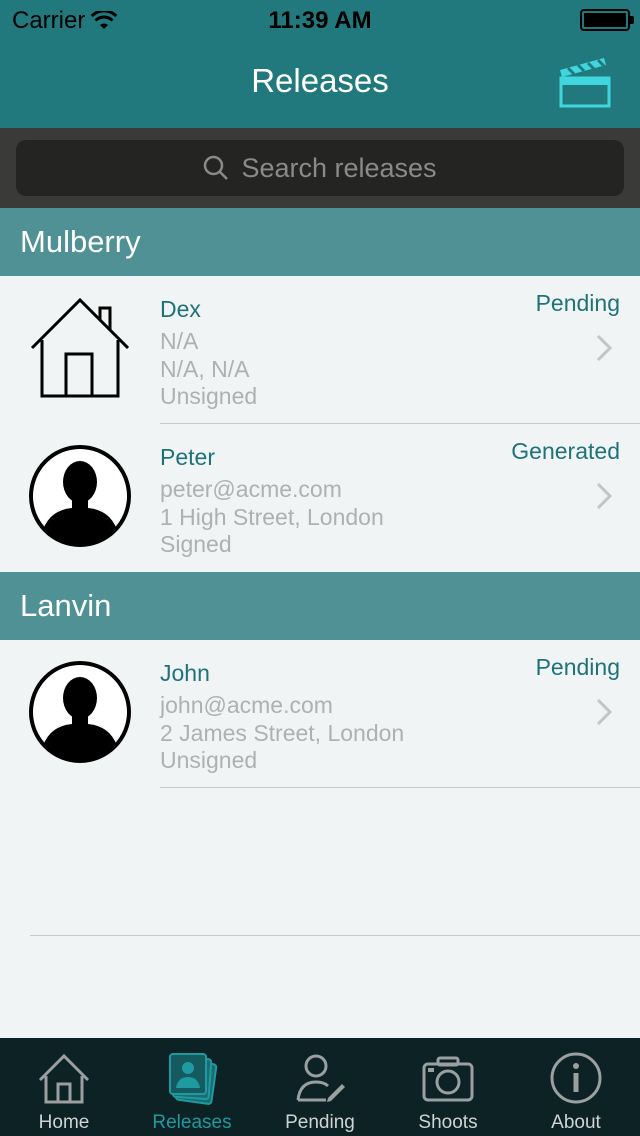 Image resolution: width=640 pixels, height=1136 pixels. What do you see at coordinates (565, 451) in the screenshot?
I see `status-badge: Generated` at bounding box center [565, 451].